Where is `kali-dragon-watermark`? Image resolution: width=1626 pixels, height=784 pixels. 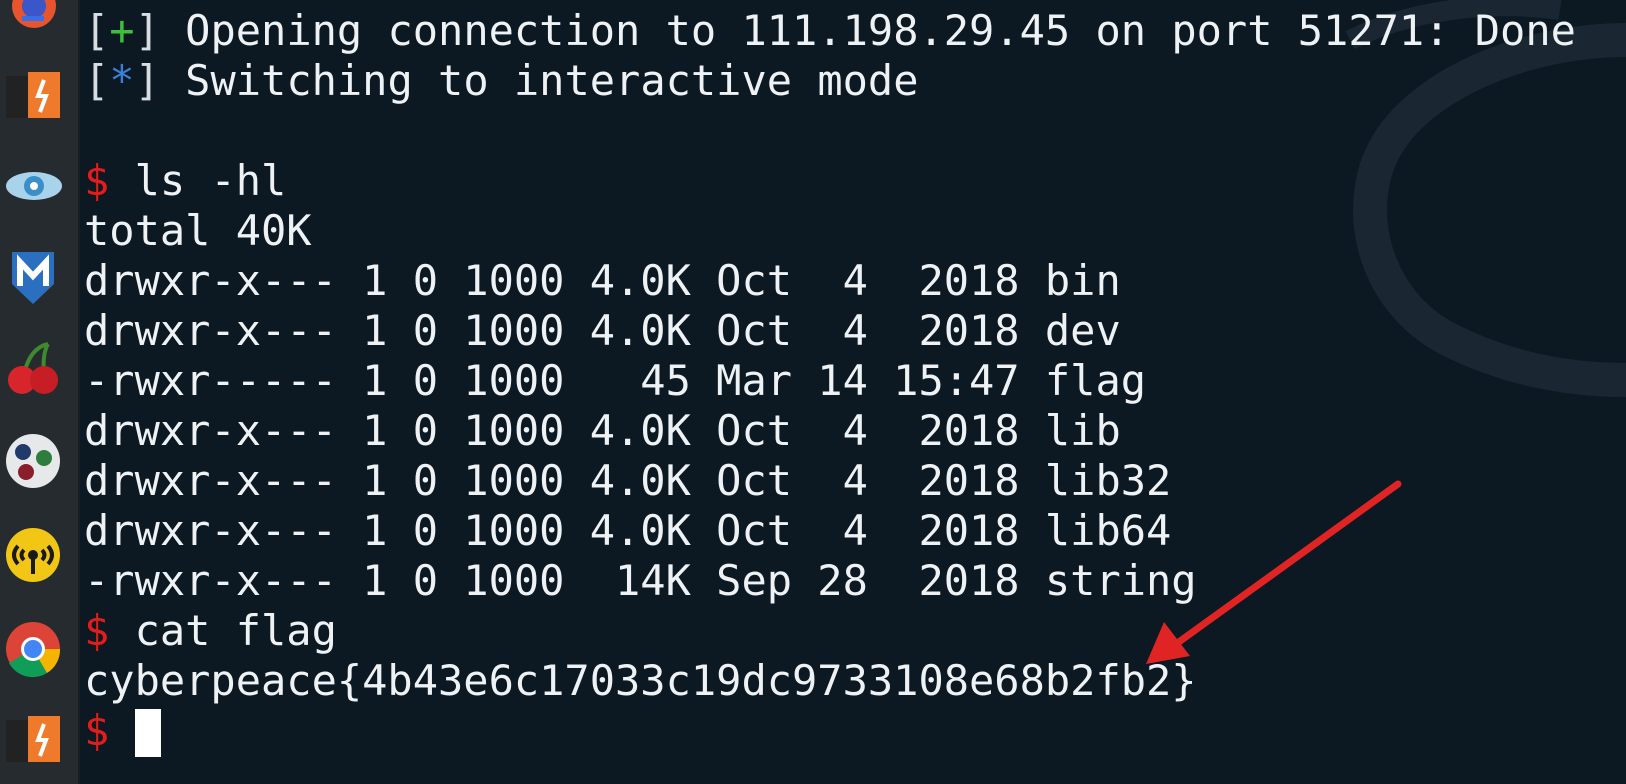
kali-dragon-watermark is located at coordinates (1485, 198).